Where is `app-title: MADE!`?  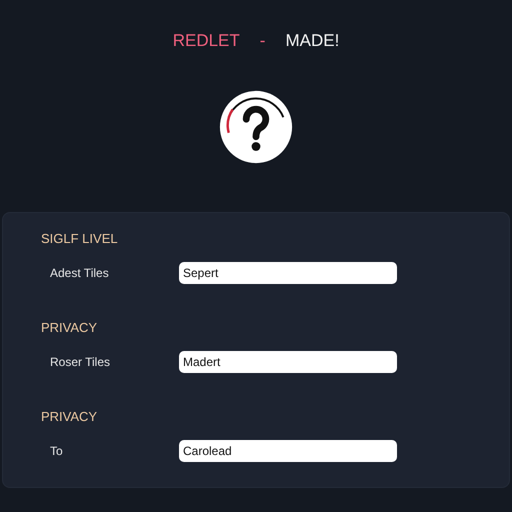 app-title: MADE! is located at coordinates (312, 41).